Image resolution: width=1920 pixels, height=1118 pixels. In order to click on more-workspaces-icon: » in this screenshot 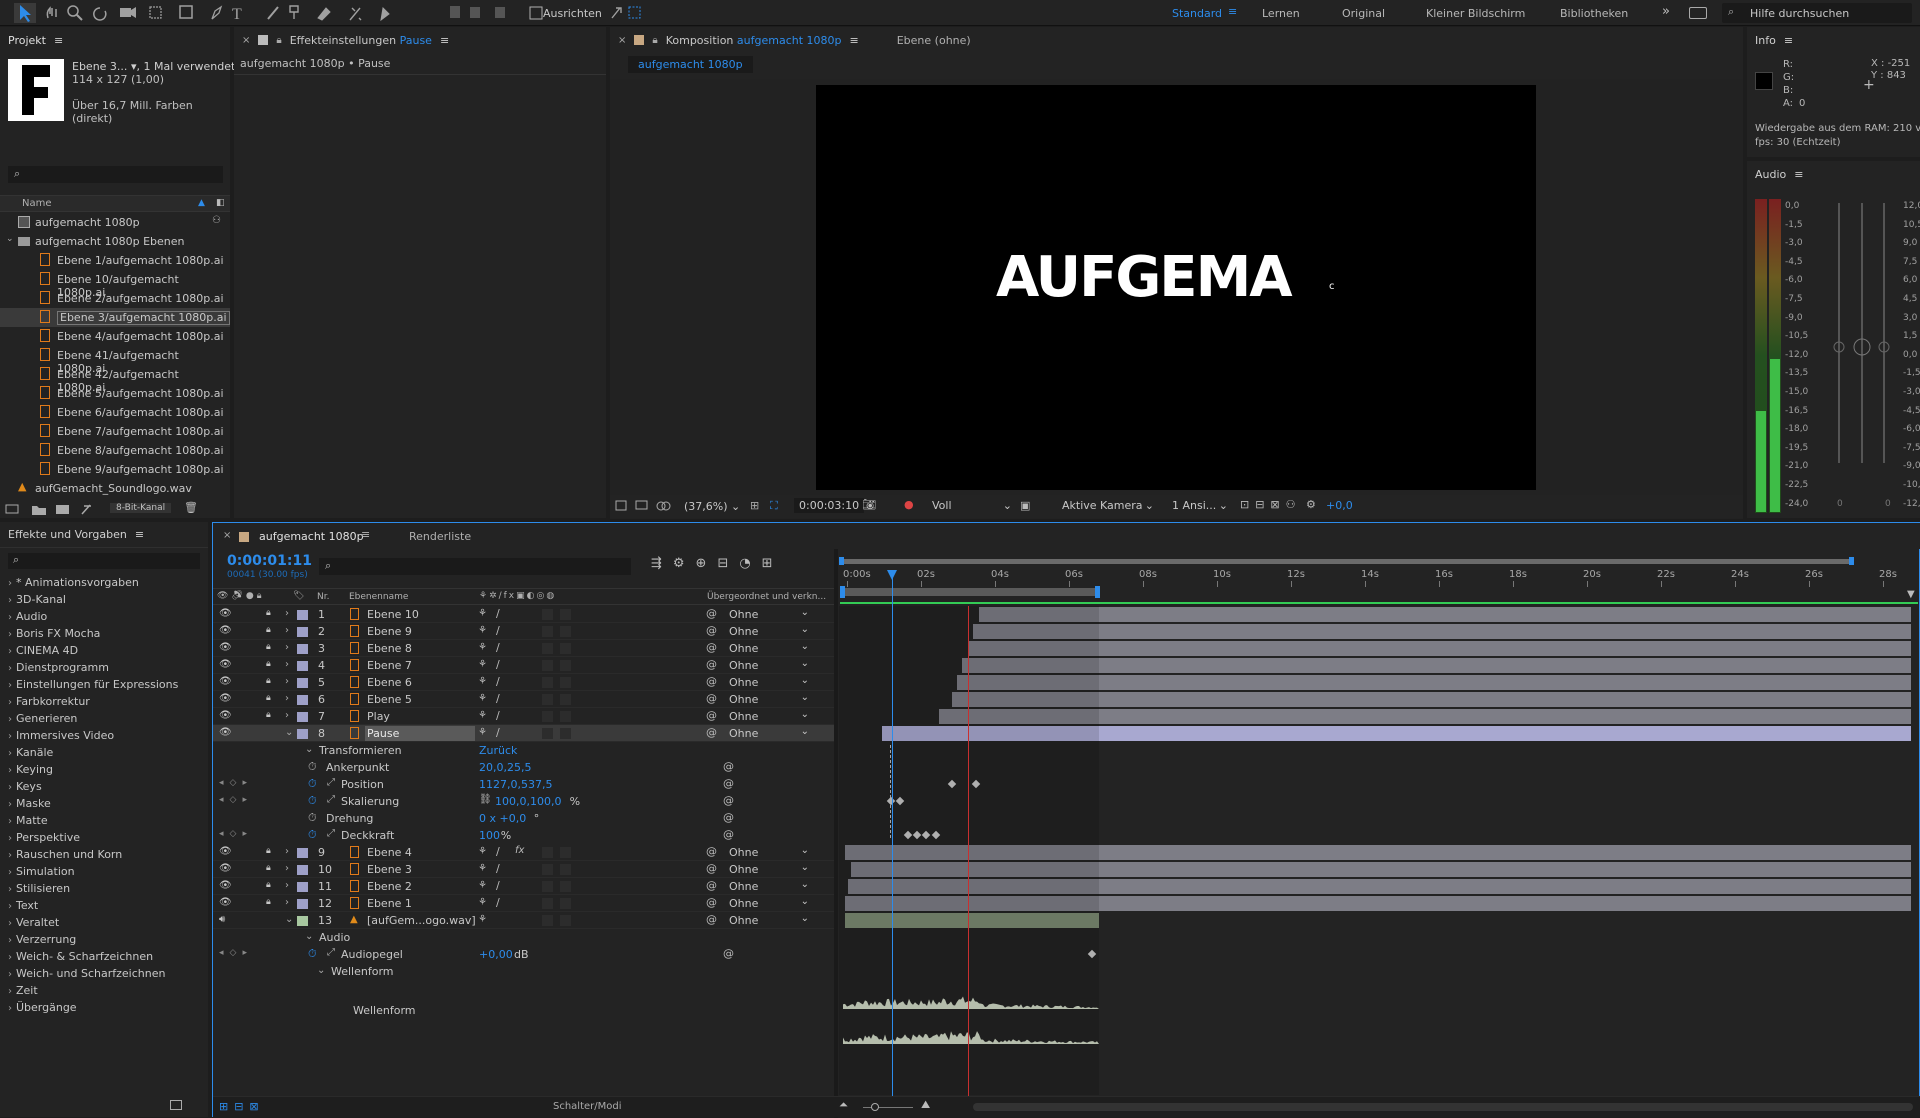, I will do `click(1666, 11)`.